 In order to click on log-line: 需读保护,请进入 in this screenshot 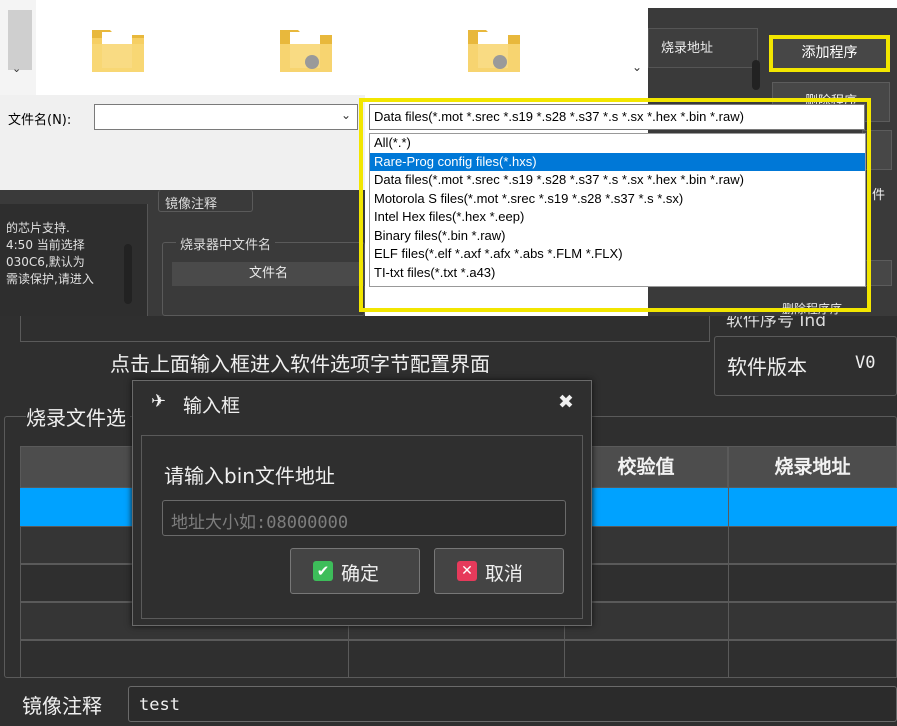, I will do `click(50, 279)`.